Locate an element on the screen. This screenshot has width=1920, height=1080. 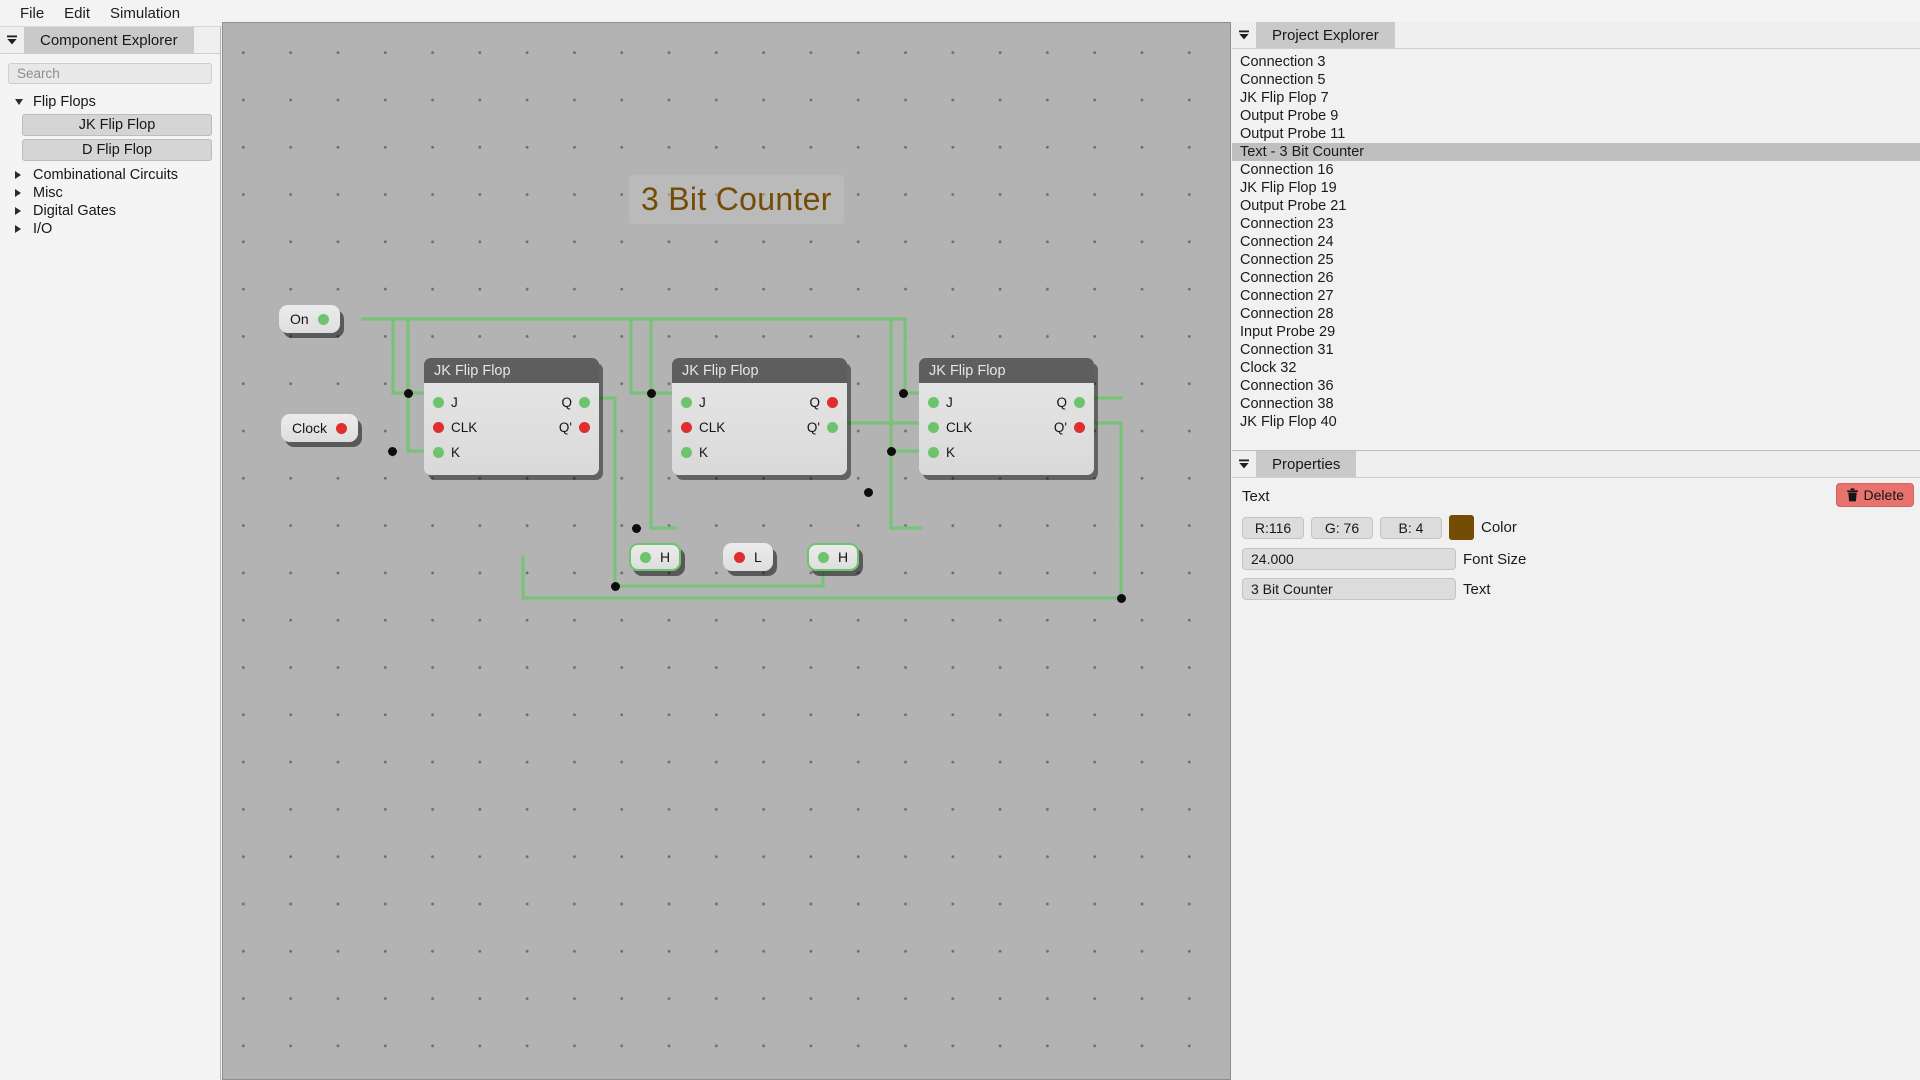
pin-label-q: Q is located at coordinates (1061, 402).